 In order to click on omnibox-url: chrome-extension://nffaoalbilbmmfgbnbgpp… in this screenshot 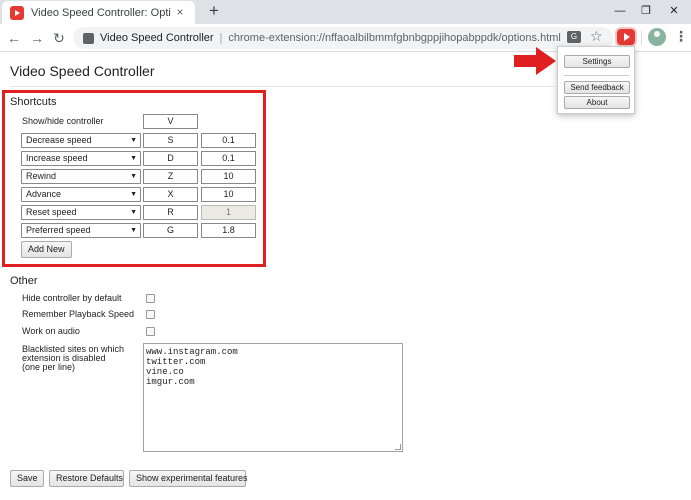, I will do `click(394, 38)`.